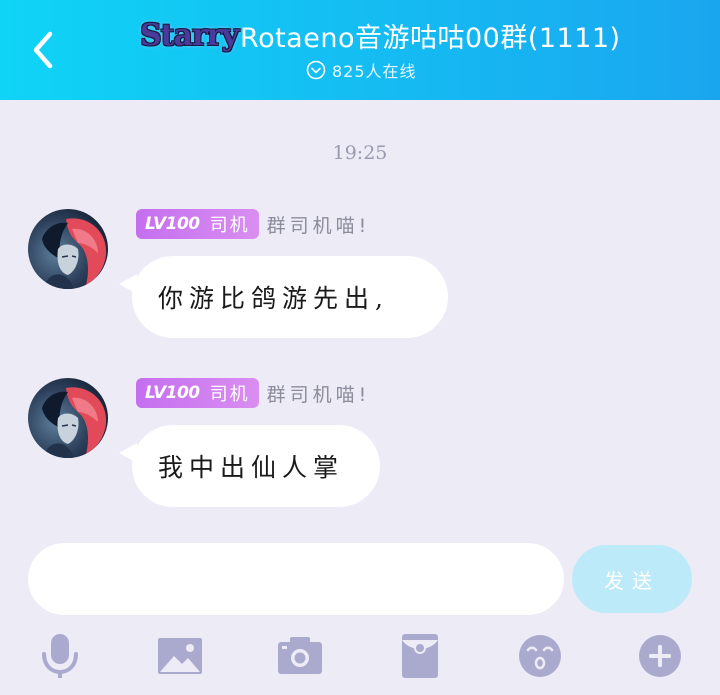 Image resolution: width=720 pixels, height=695 pixels. What do you see at coordinates (316, 70) in the screenshot?
I see `chevron-circle-down-icon` at bounding box center [316, 70].